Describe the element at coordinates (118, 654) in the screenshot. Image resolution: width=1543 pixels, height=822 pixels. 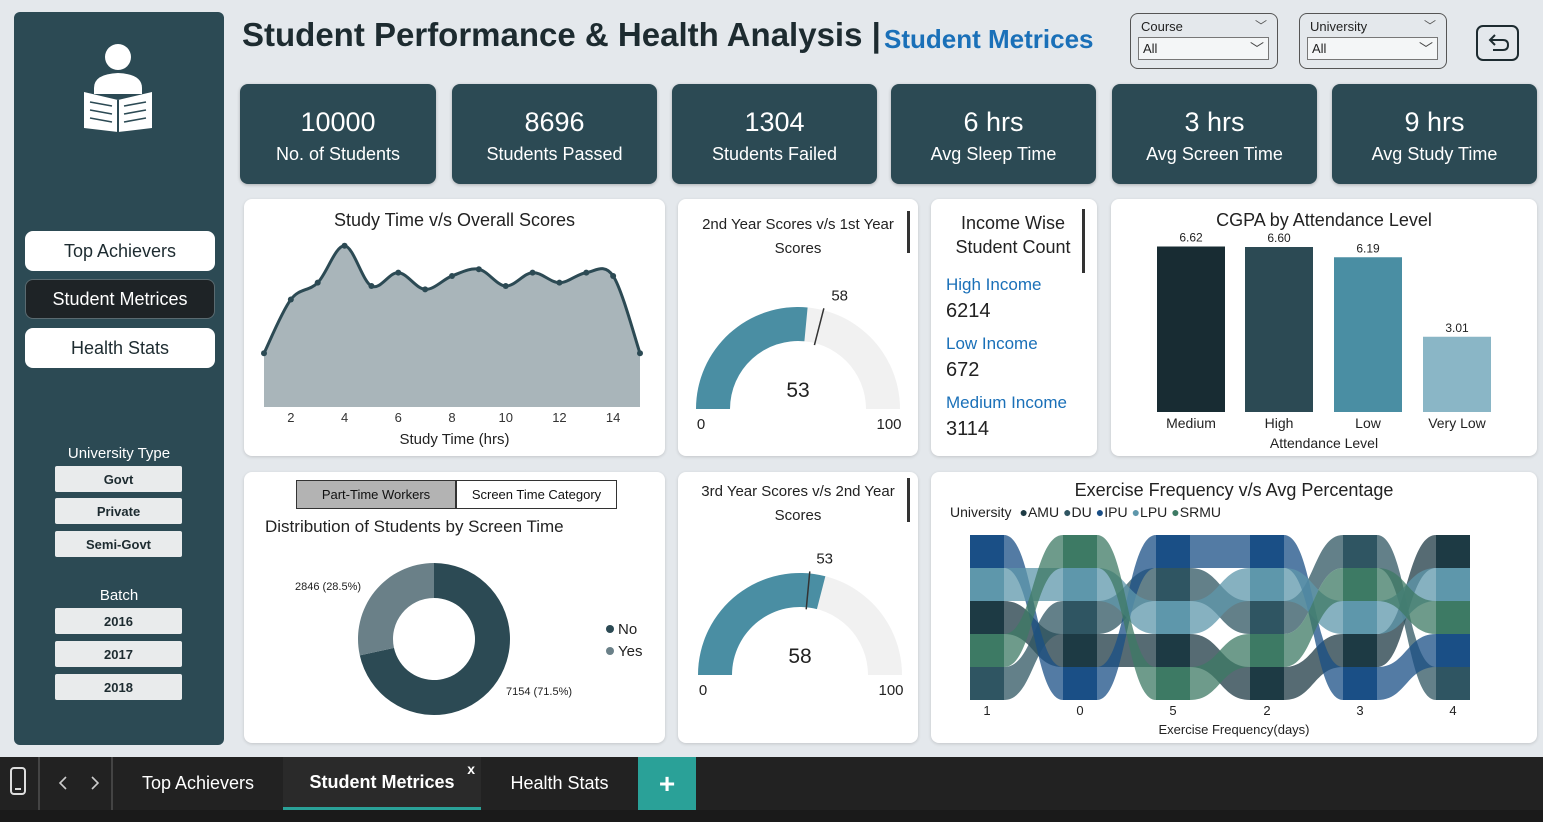
I see `batch-2017: 2017` at that location.